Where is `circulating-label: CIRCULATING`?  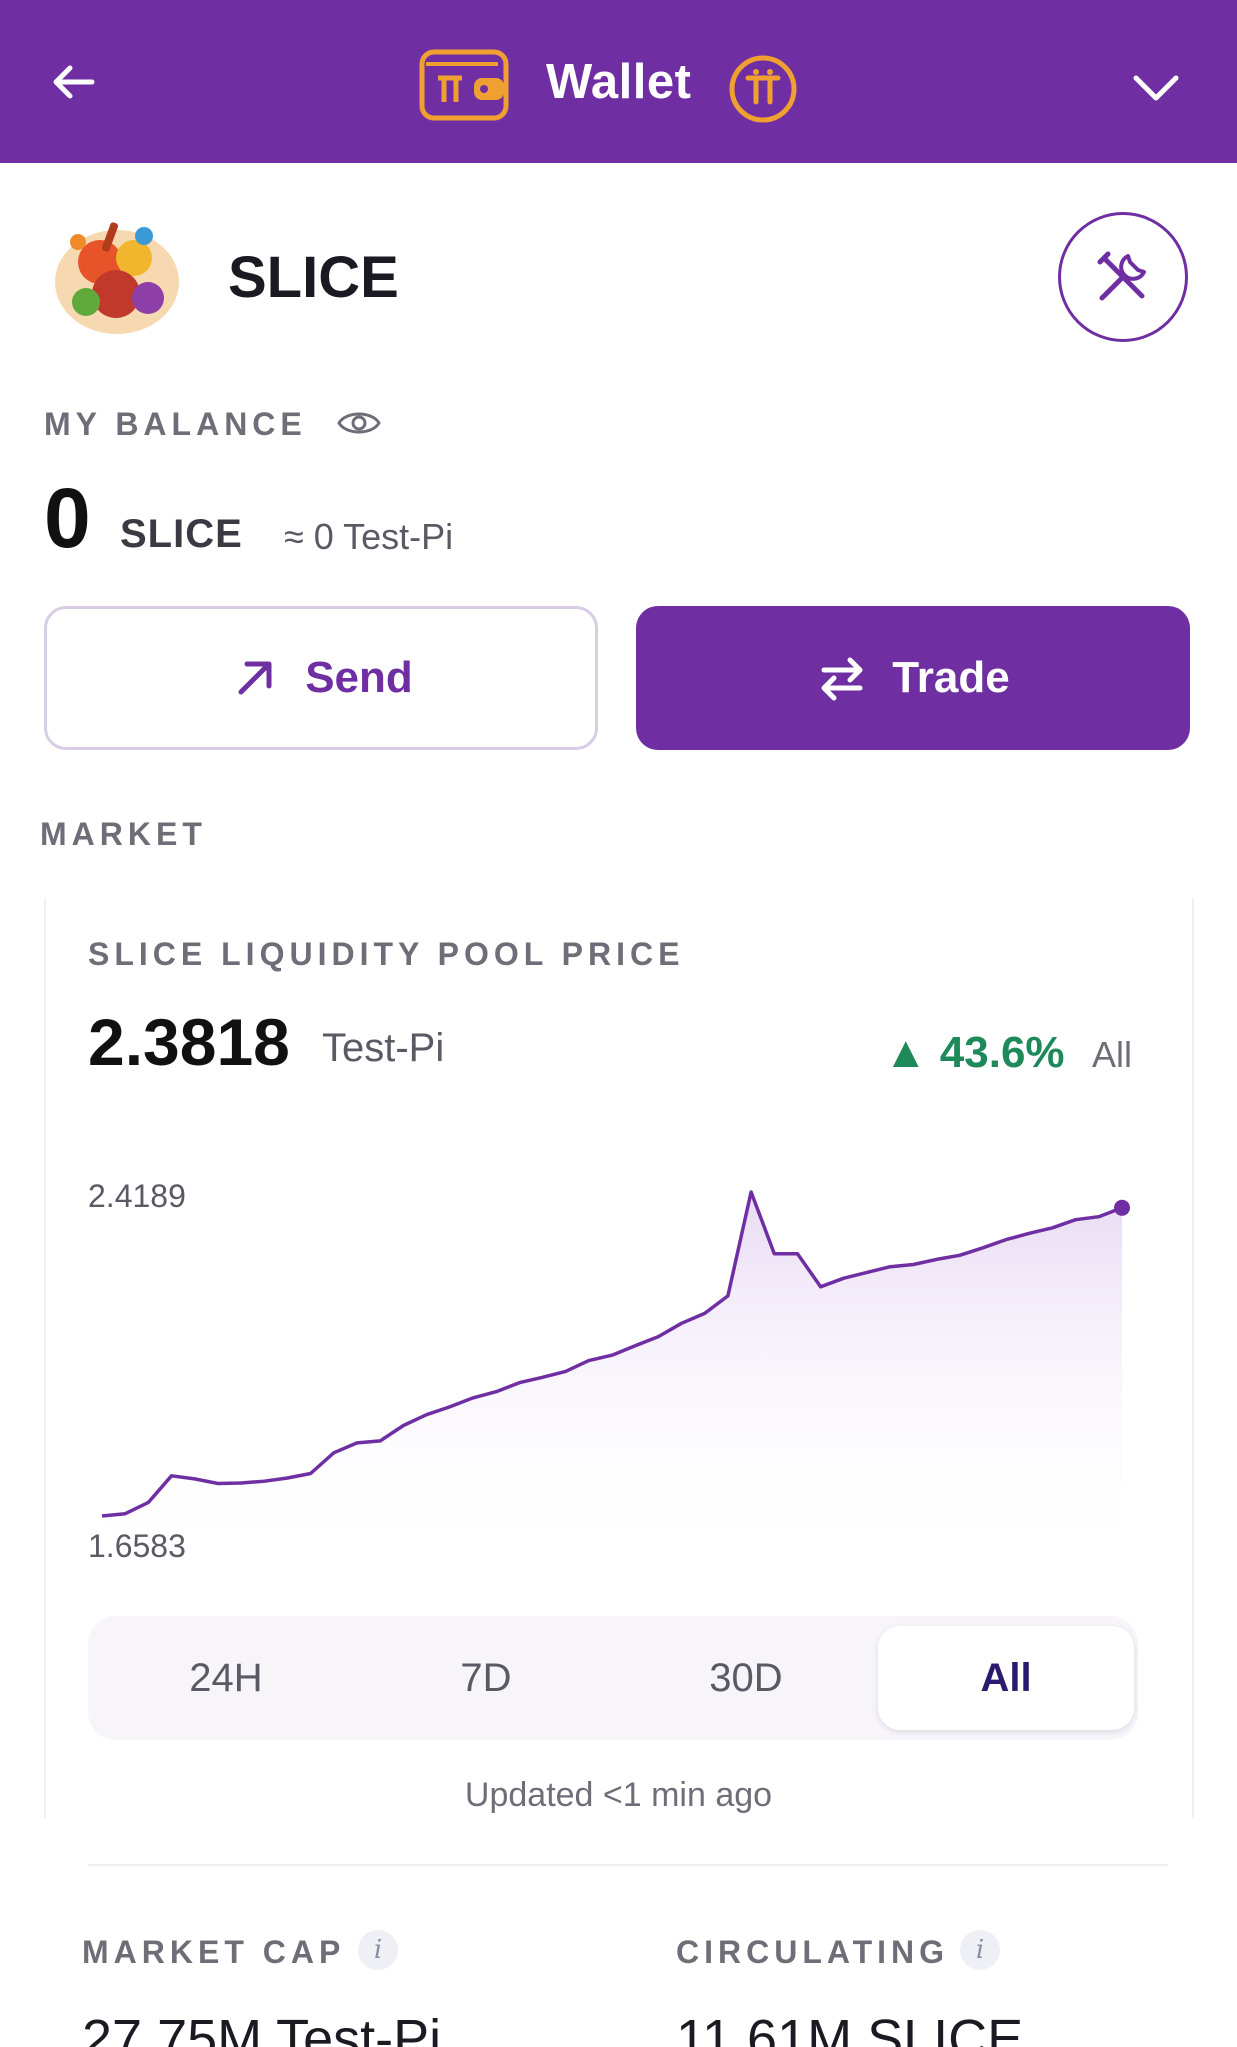
circulating-label: CIRCULATING is located at coordinates (813, 1952).